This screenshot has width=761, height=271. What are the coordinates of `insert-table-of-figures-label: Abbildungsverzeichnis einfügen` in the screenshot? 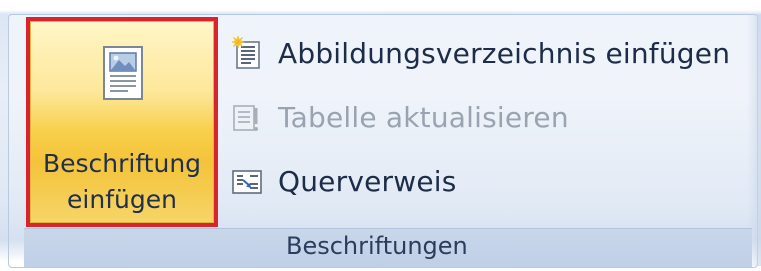 It's located at (504, 53).